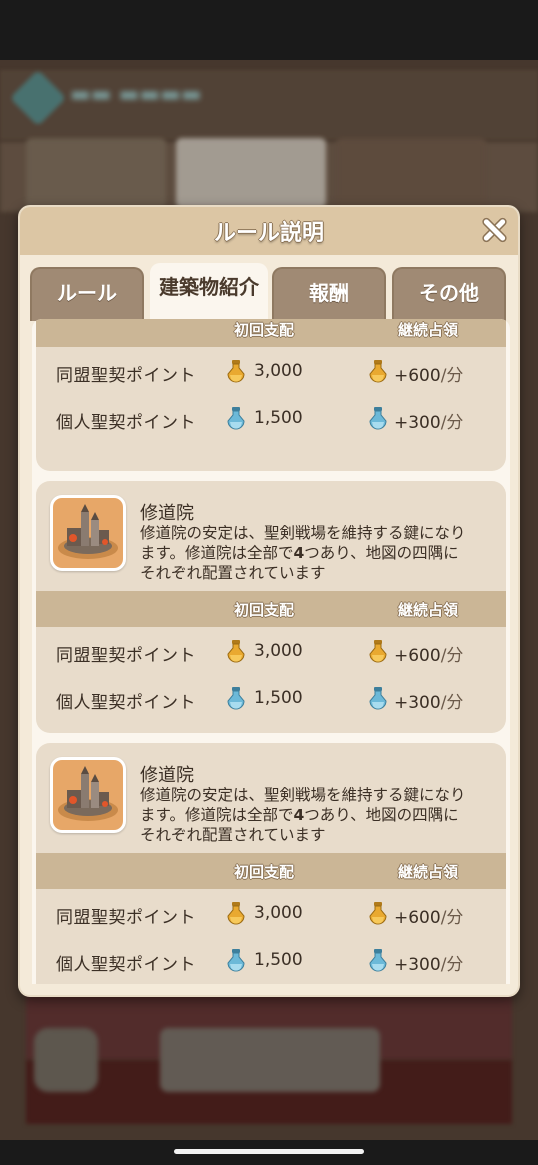  Describe the element at coordinates (87, 294) in the screenshot. I see `tab-rules: ルール` at that location.